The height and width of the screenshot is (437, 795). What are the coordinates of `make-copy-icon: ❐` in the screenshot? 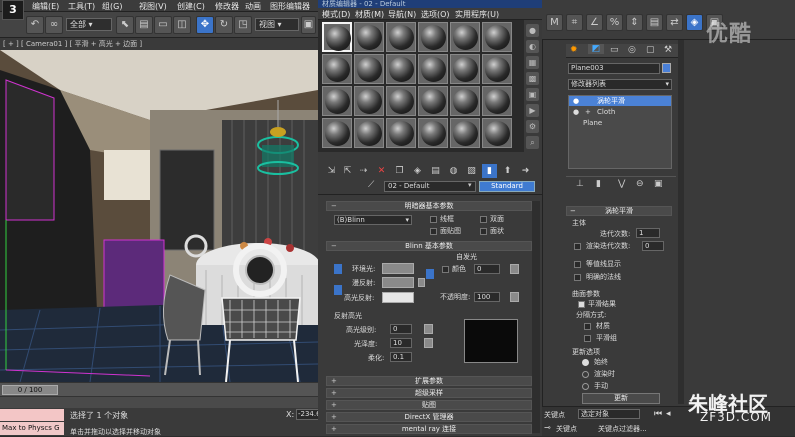 It's located at (399, 171).